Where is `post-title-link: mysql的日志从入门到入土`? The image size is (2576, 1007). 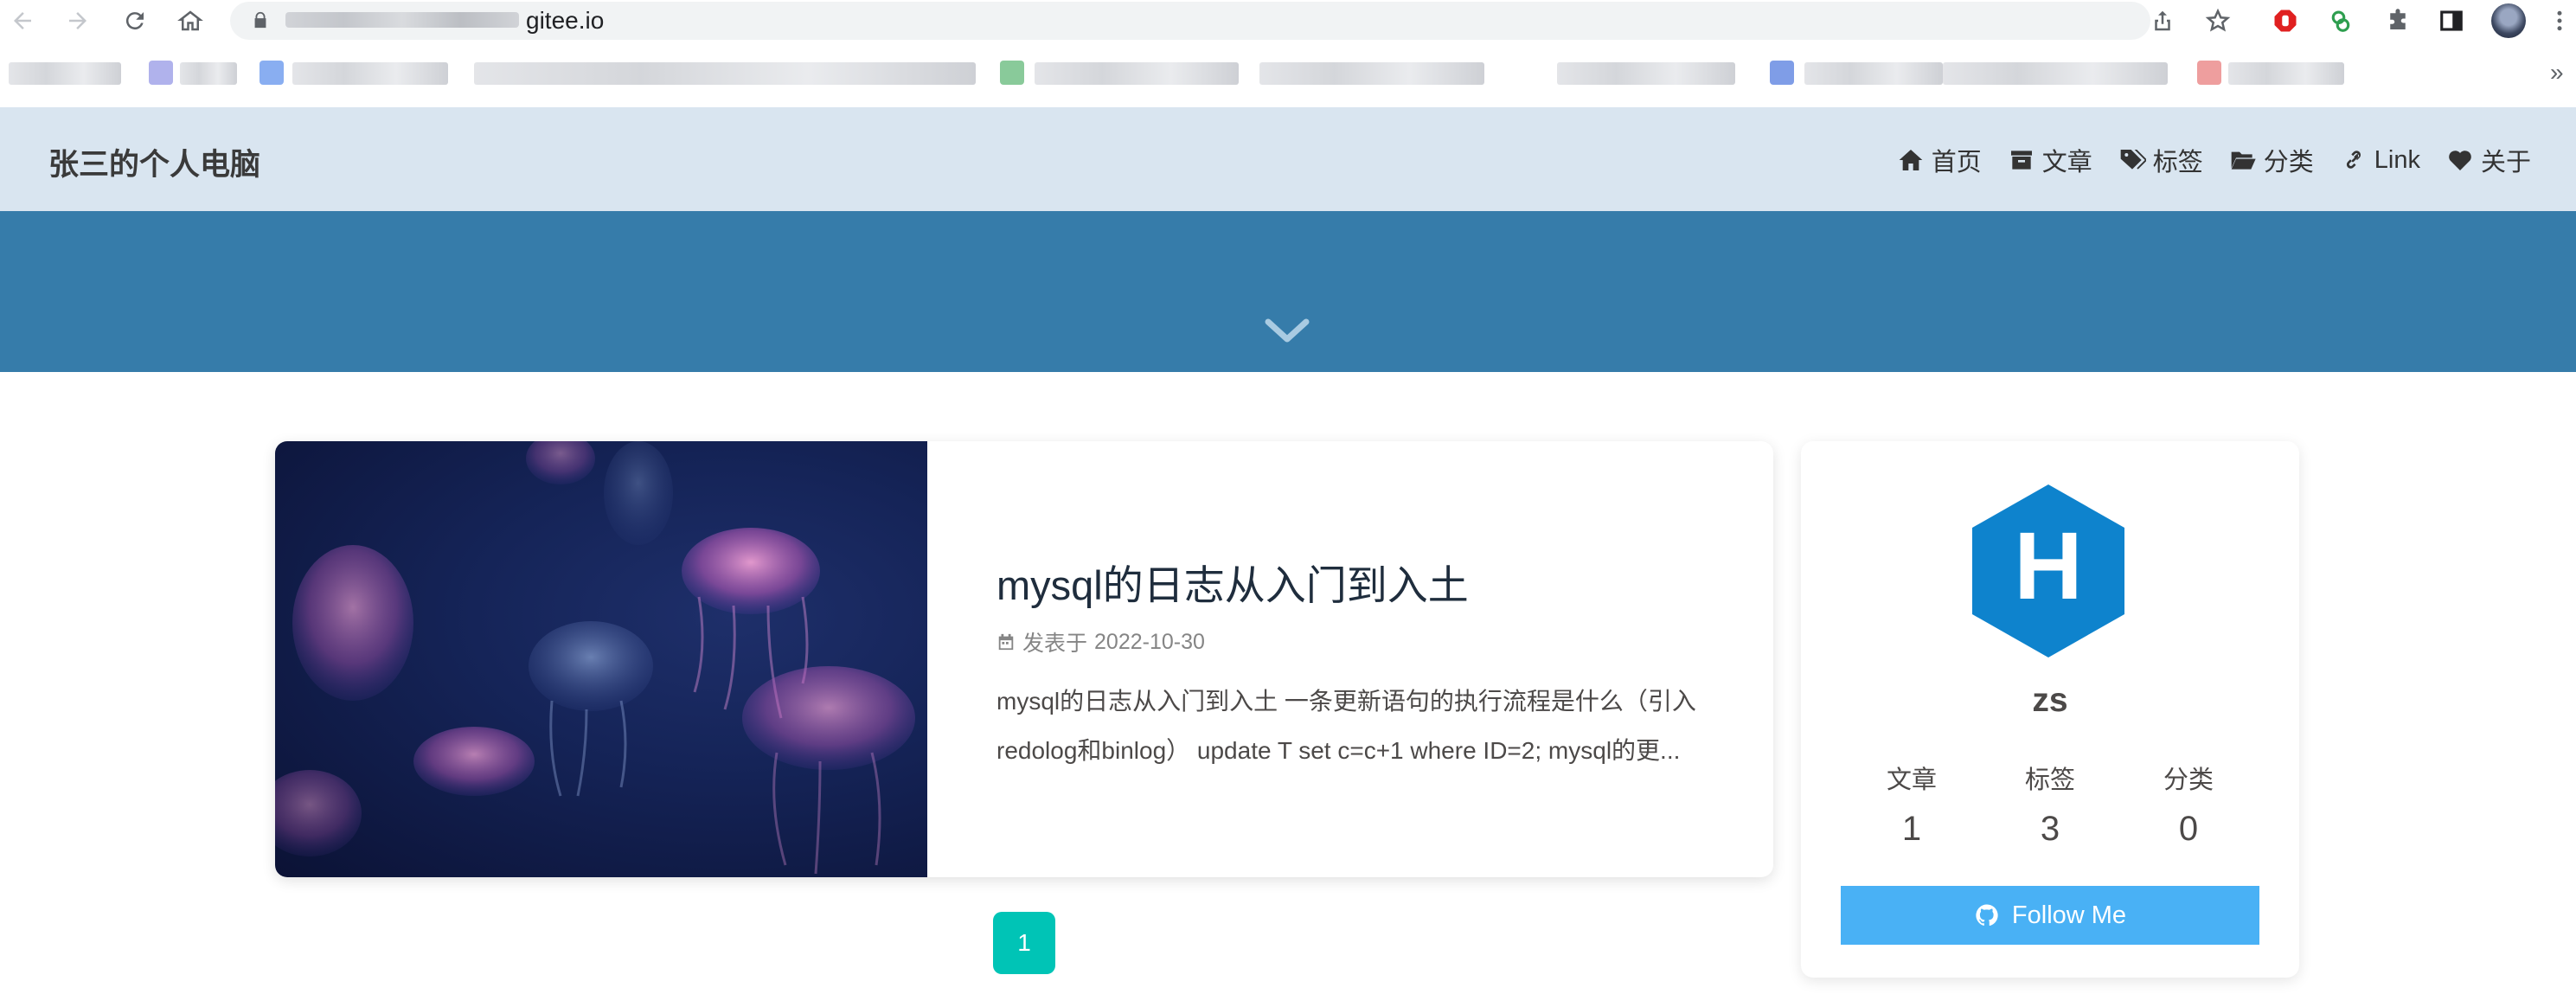
post-title-link: mysql的日志从入门到入土 is located at coordinates (1232, 582).